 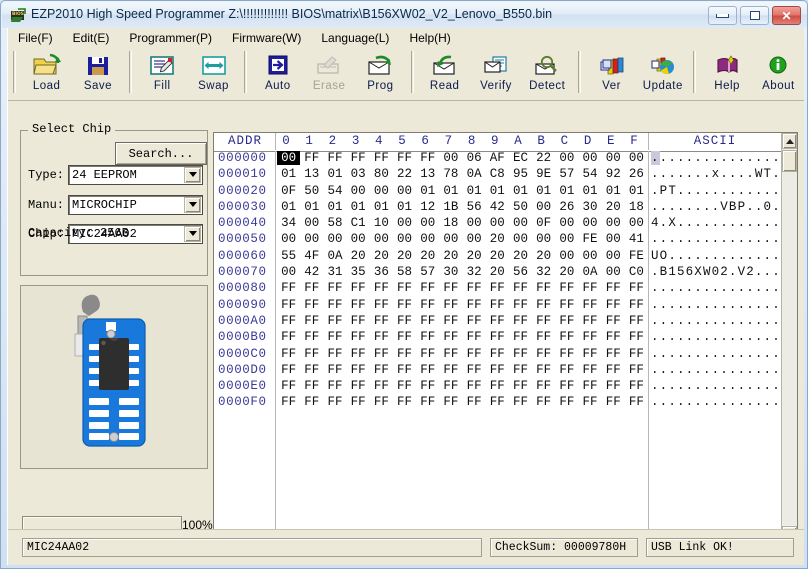 What do you see at coordinates (786, 15) in the screenshot?
I see `close-button: ✕` at bounding box center [786, 15].